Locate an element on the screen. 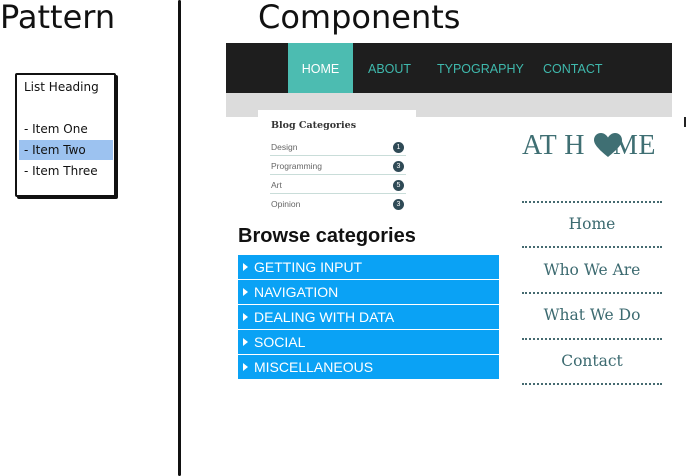 Image resolution: width=687 pixels, height=476 pixels. browse-item-miscellaneous: MISCELLANEOUS is located at coordinates (368, 367).